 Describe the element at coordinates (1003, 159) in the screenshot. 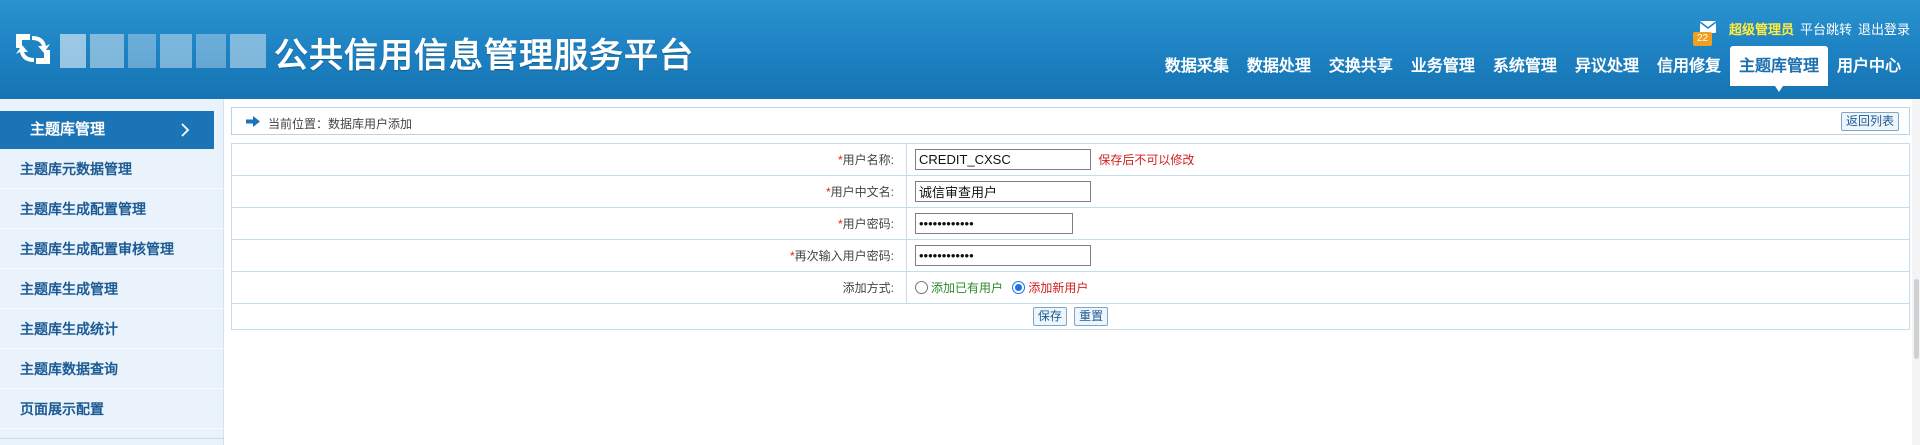

I see `username-input` at that location.